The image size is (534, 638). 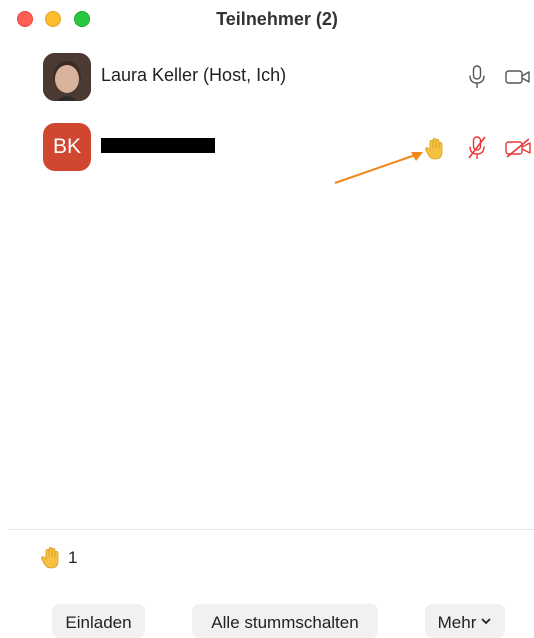 What do you see at coordinates (457, 622) in the screenshot?
I see `more-button-label: Mehr` at bounding box center [457, 622].